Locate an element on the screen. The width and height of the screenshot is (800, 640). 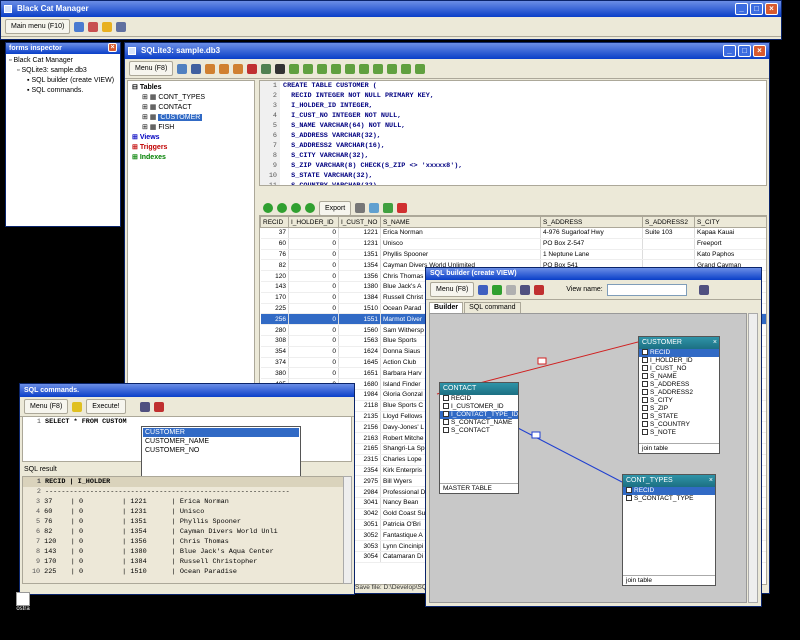
grid-cell: 37 is located at coordinates (274, 233).